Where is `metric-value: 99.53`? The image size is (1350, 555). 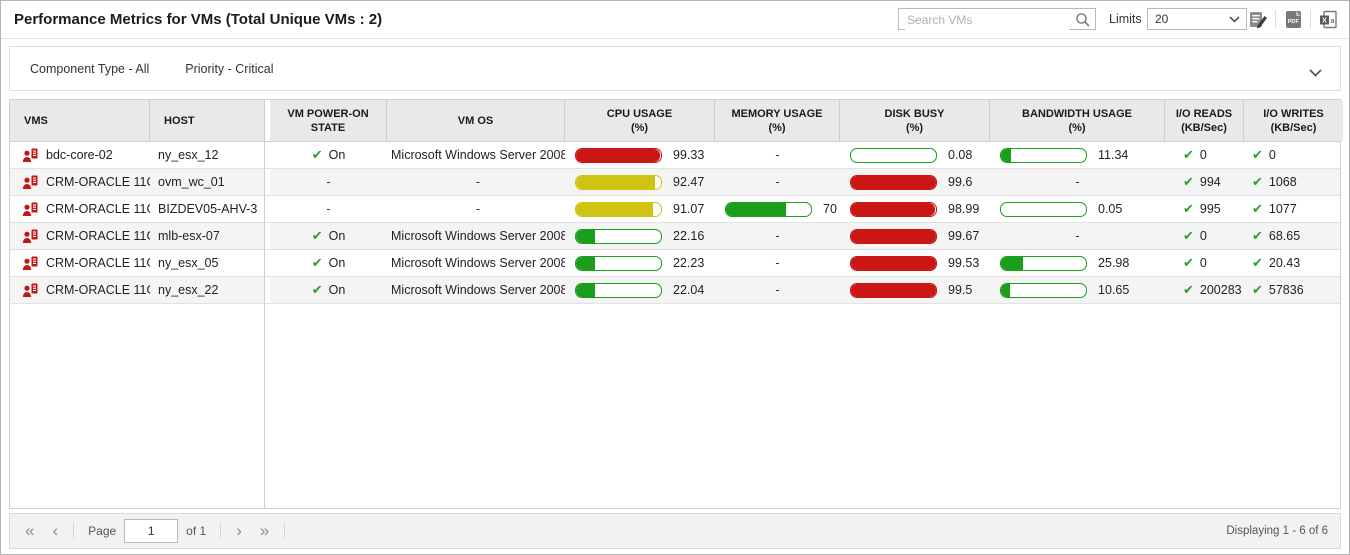 metric-value: 99.53 is located at coordinates (964, 263).